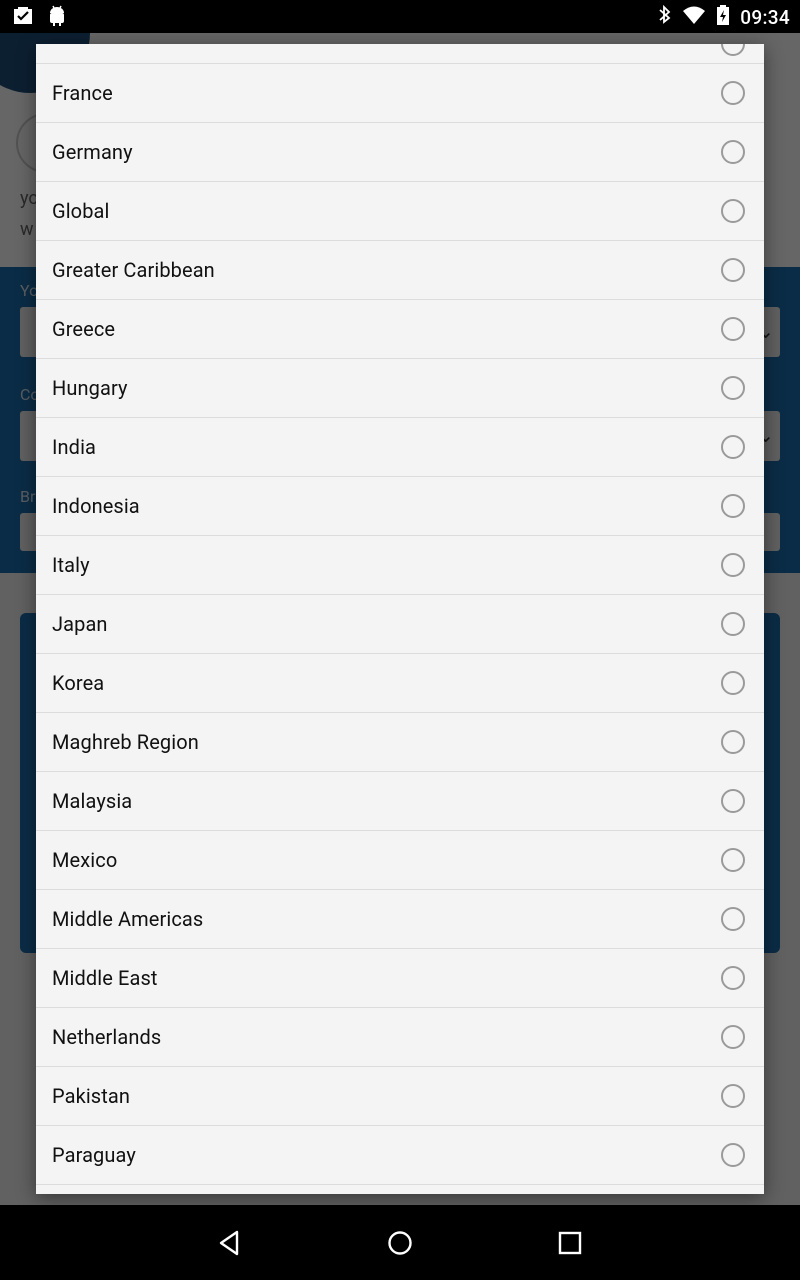 The image size is (800, 1280). I want to click on list-item: Paraguay, so click(400, 1155).